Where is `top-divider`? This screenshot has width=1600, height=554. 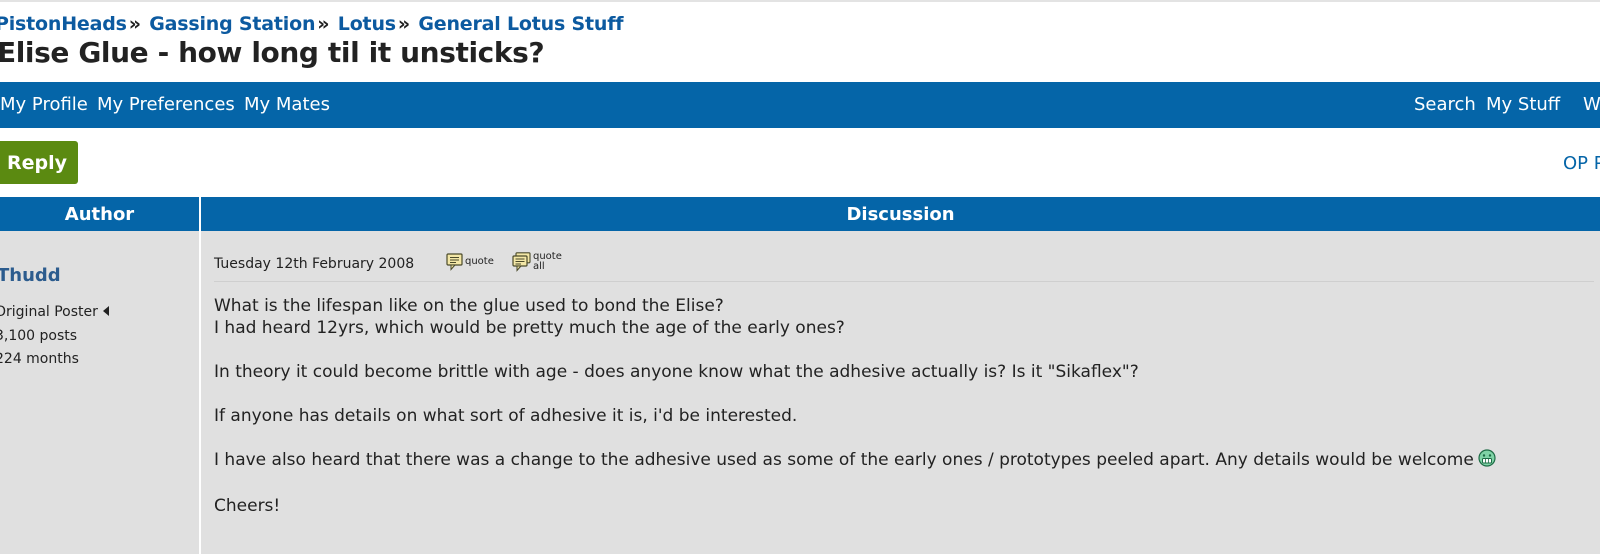 top-divider is located at coordinates (800, 1).